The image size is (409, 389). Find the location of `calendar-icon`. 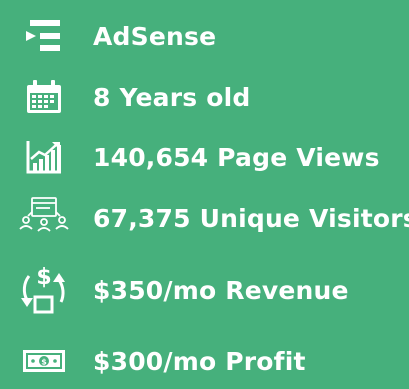

calendar-icon is located at coordinates (44, 97).